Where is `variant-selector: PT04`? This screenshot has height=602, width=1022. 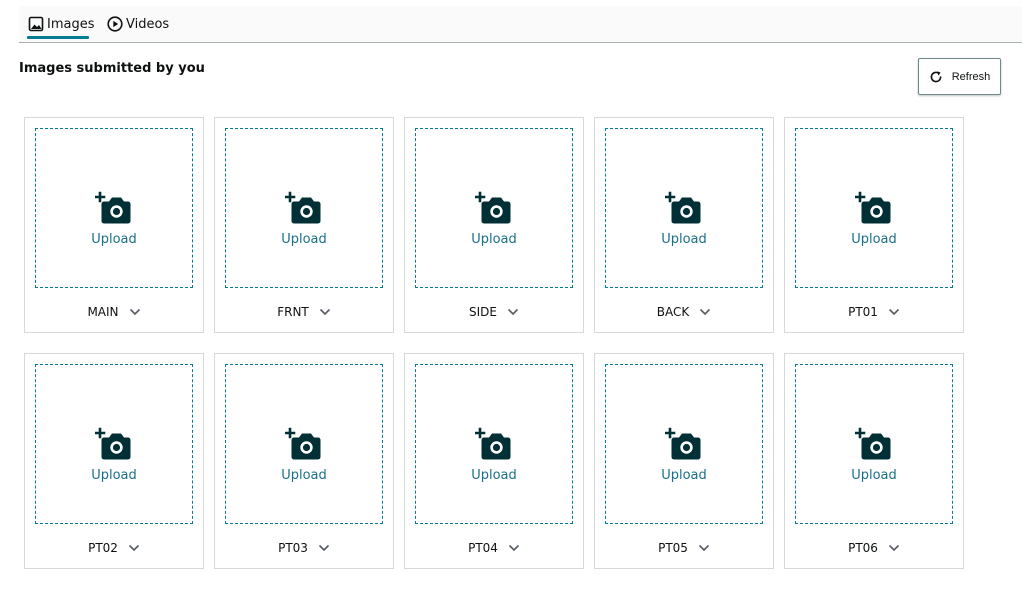
variant-selector: PT04 is located at coordinates (494, 548).